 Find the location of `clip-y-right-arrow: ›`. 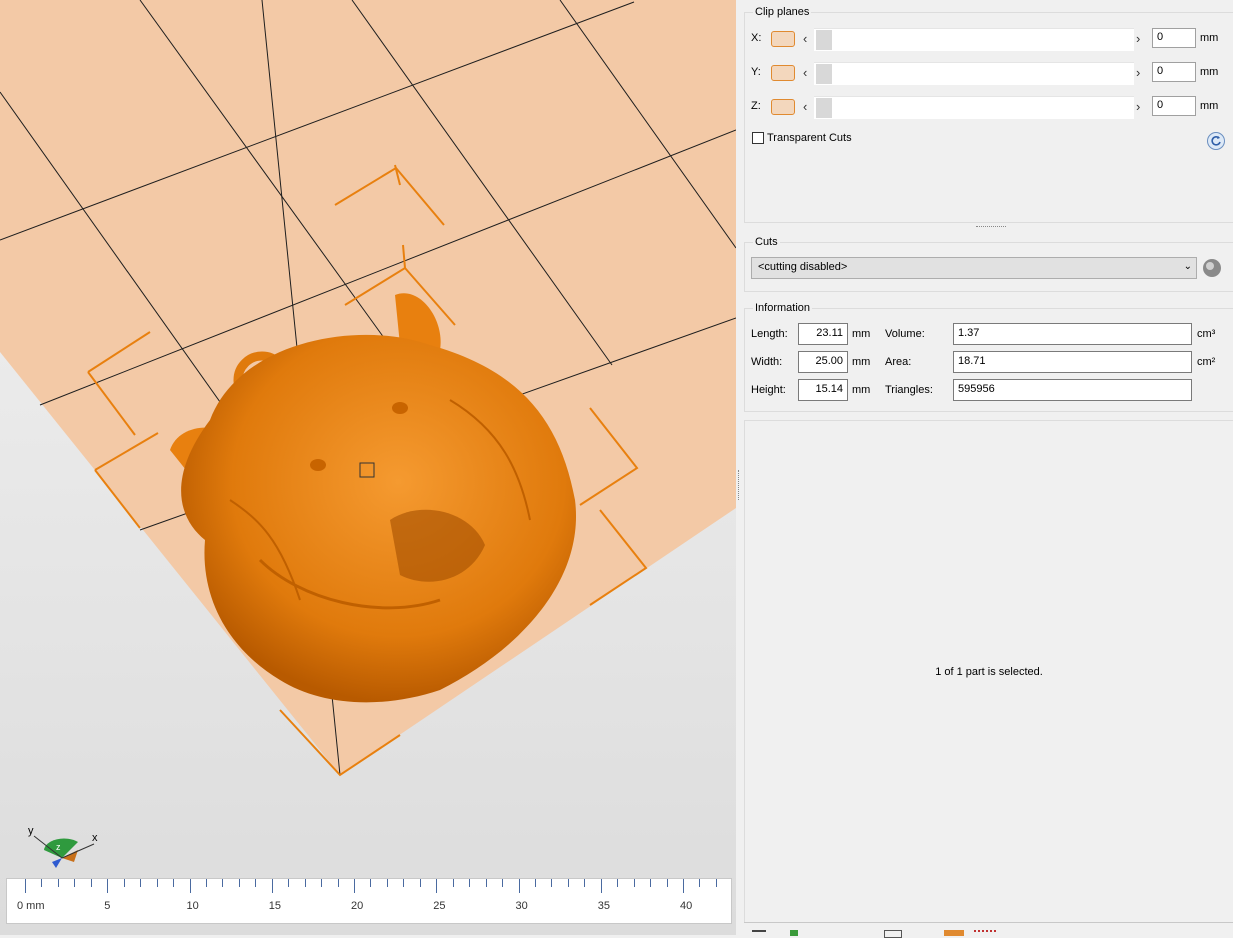

clip-y-right-arrow: › is located at coordinates (1138, 73).